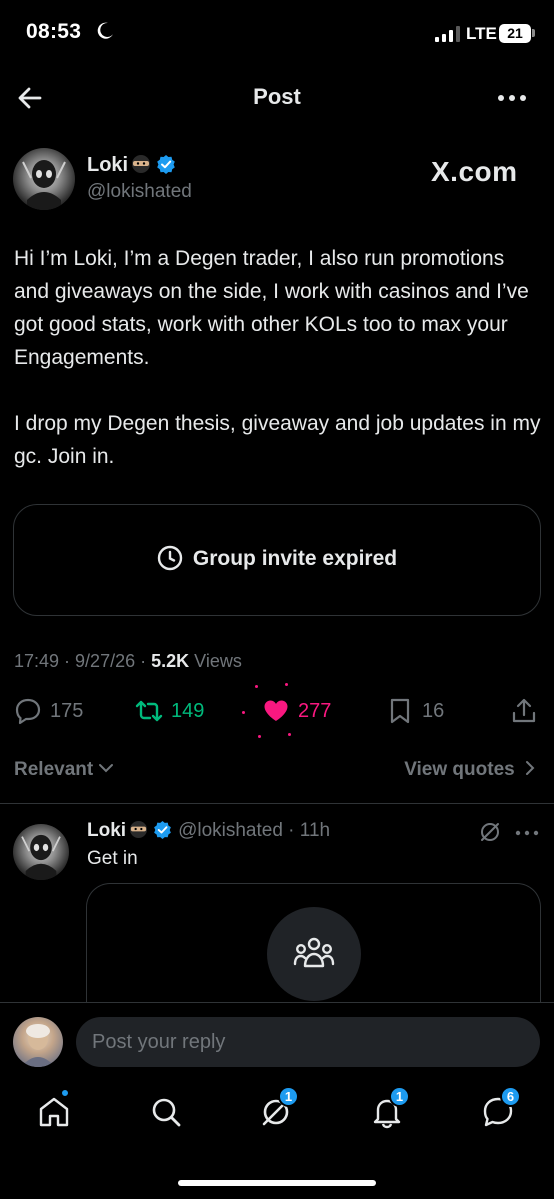 This screenshot has width=554, height=1199. I want to click on reply-text: Get in, so click(112, 858).